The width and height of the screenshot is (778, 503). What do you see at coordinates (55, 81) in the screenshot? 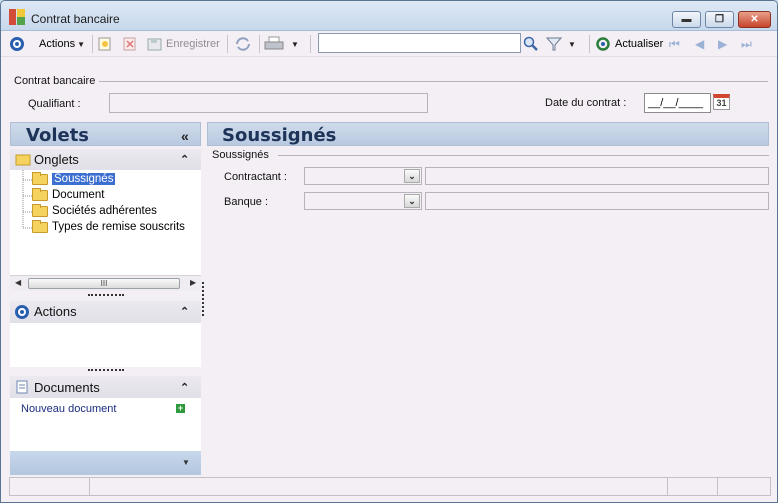
I see `contrat-section-label: Contrat bancaire` at bounding box center [55, 81].